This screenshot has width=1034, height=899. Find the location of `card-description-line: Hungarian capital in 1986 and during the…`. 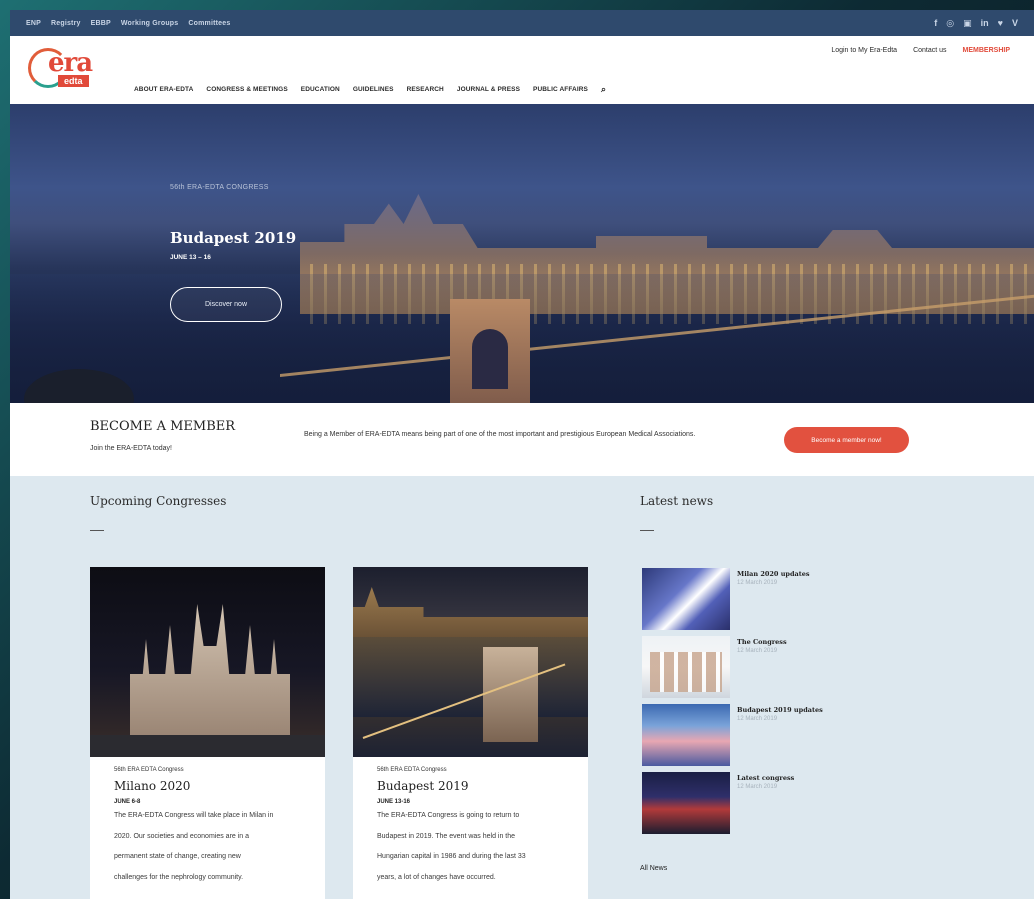

card-description-line: Hungarian capital in 1986 and during the… is located at coordinates (451, 856).